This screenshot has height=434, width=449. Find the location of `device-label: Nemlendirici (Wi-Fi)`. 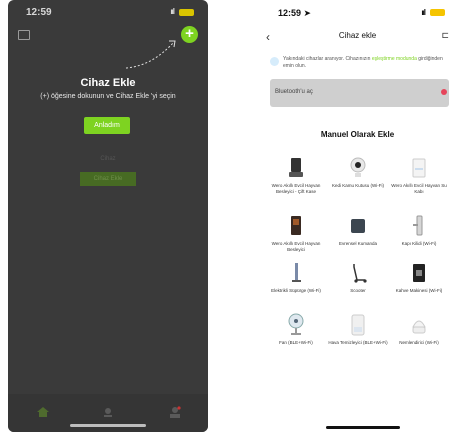

device-label: Nemlendirici (Wi-Fi) is located at coordinates (419, 342).